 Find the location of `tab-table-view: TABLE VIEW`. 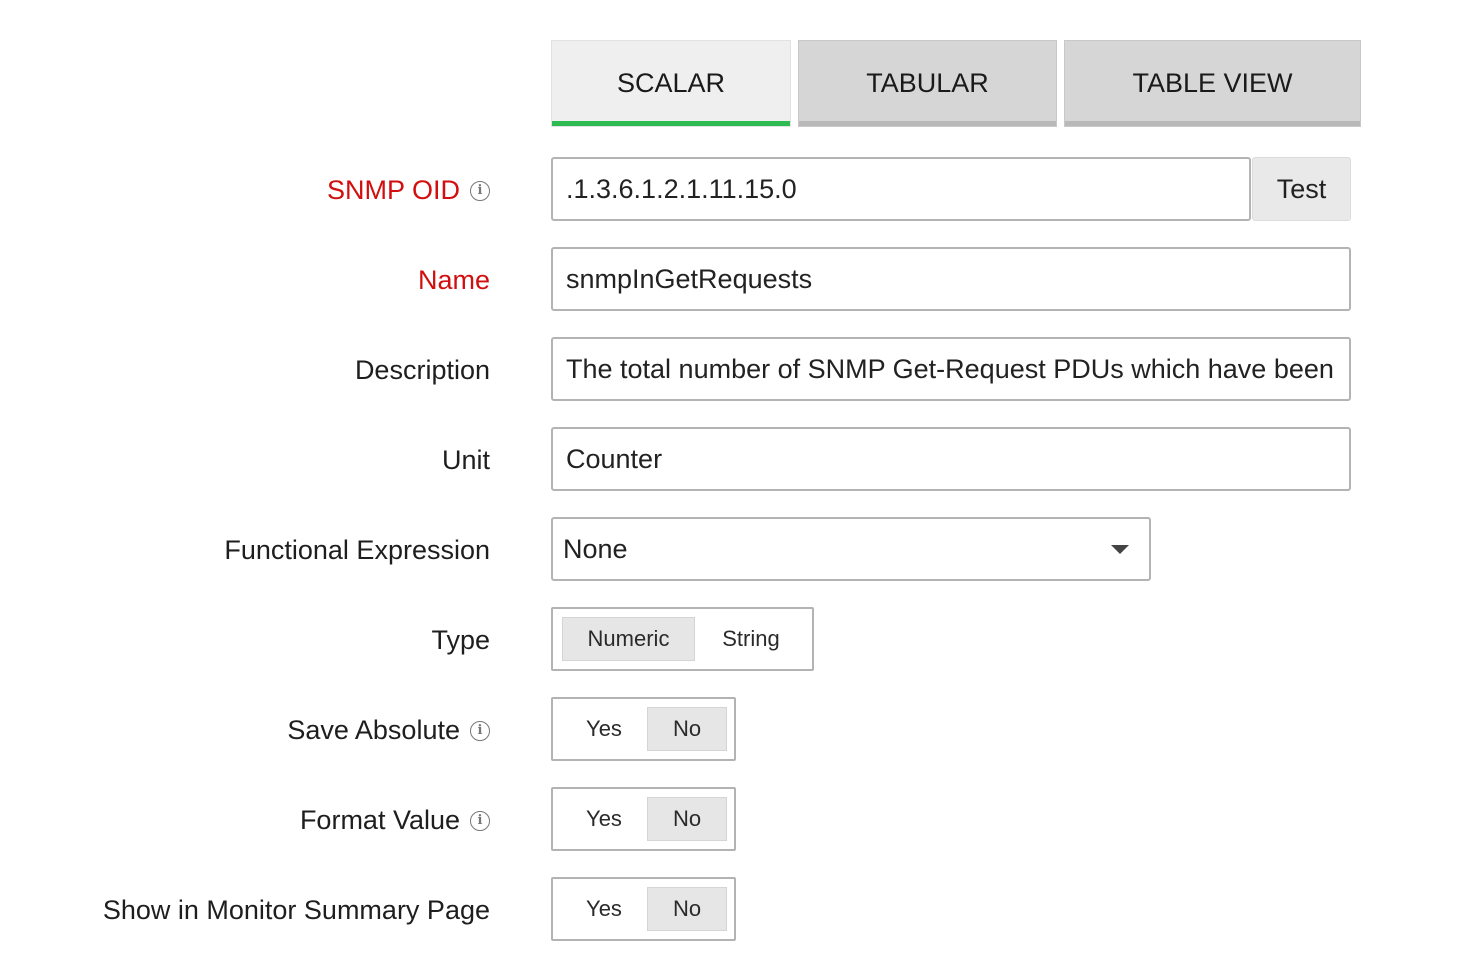

tab-table-view: TABLE VIEW is located at coordinates (1212, 83).